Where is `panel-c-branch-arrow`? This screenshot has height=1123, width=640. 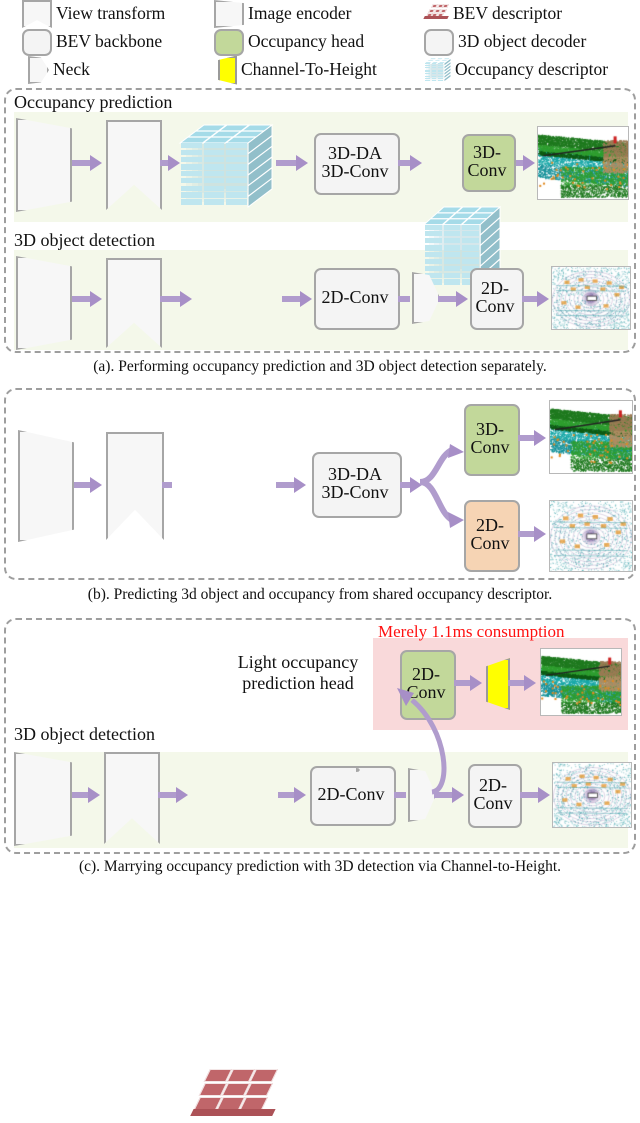 panel-c-branch-arrow is located at coordinates (422, 741).